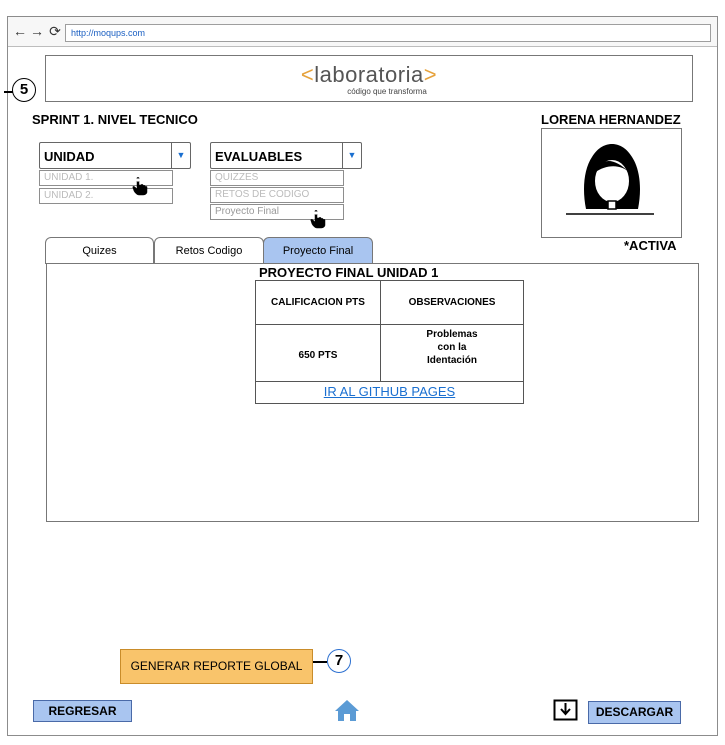 This screenshot has width=725, height=745. Describe the element at coordinates (318, 250) in the screenshot. I see `tab-proyecto-final: Proyecto Final` at that location.